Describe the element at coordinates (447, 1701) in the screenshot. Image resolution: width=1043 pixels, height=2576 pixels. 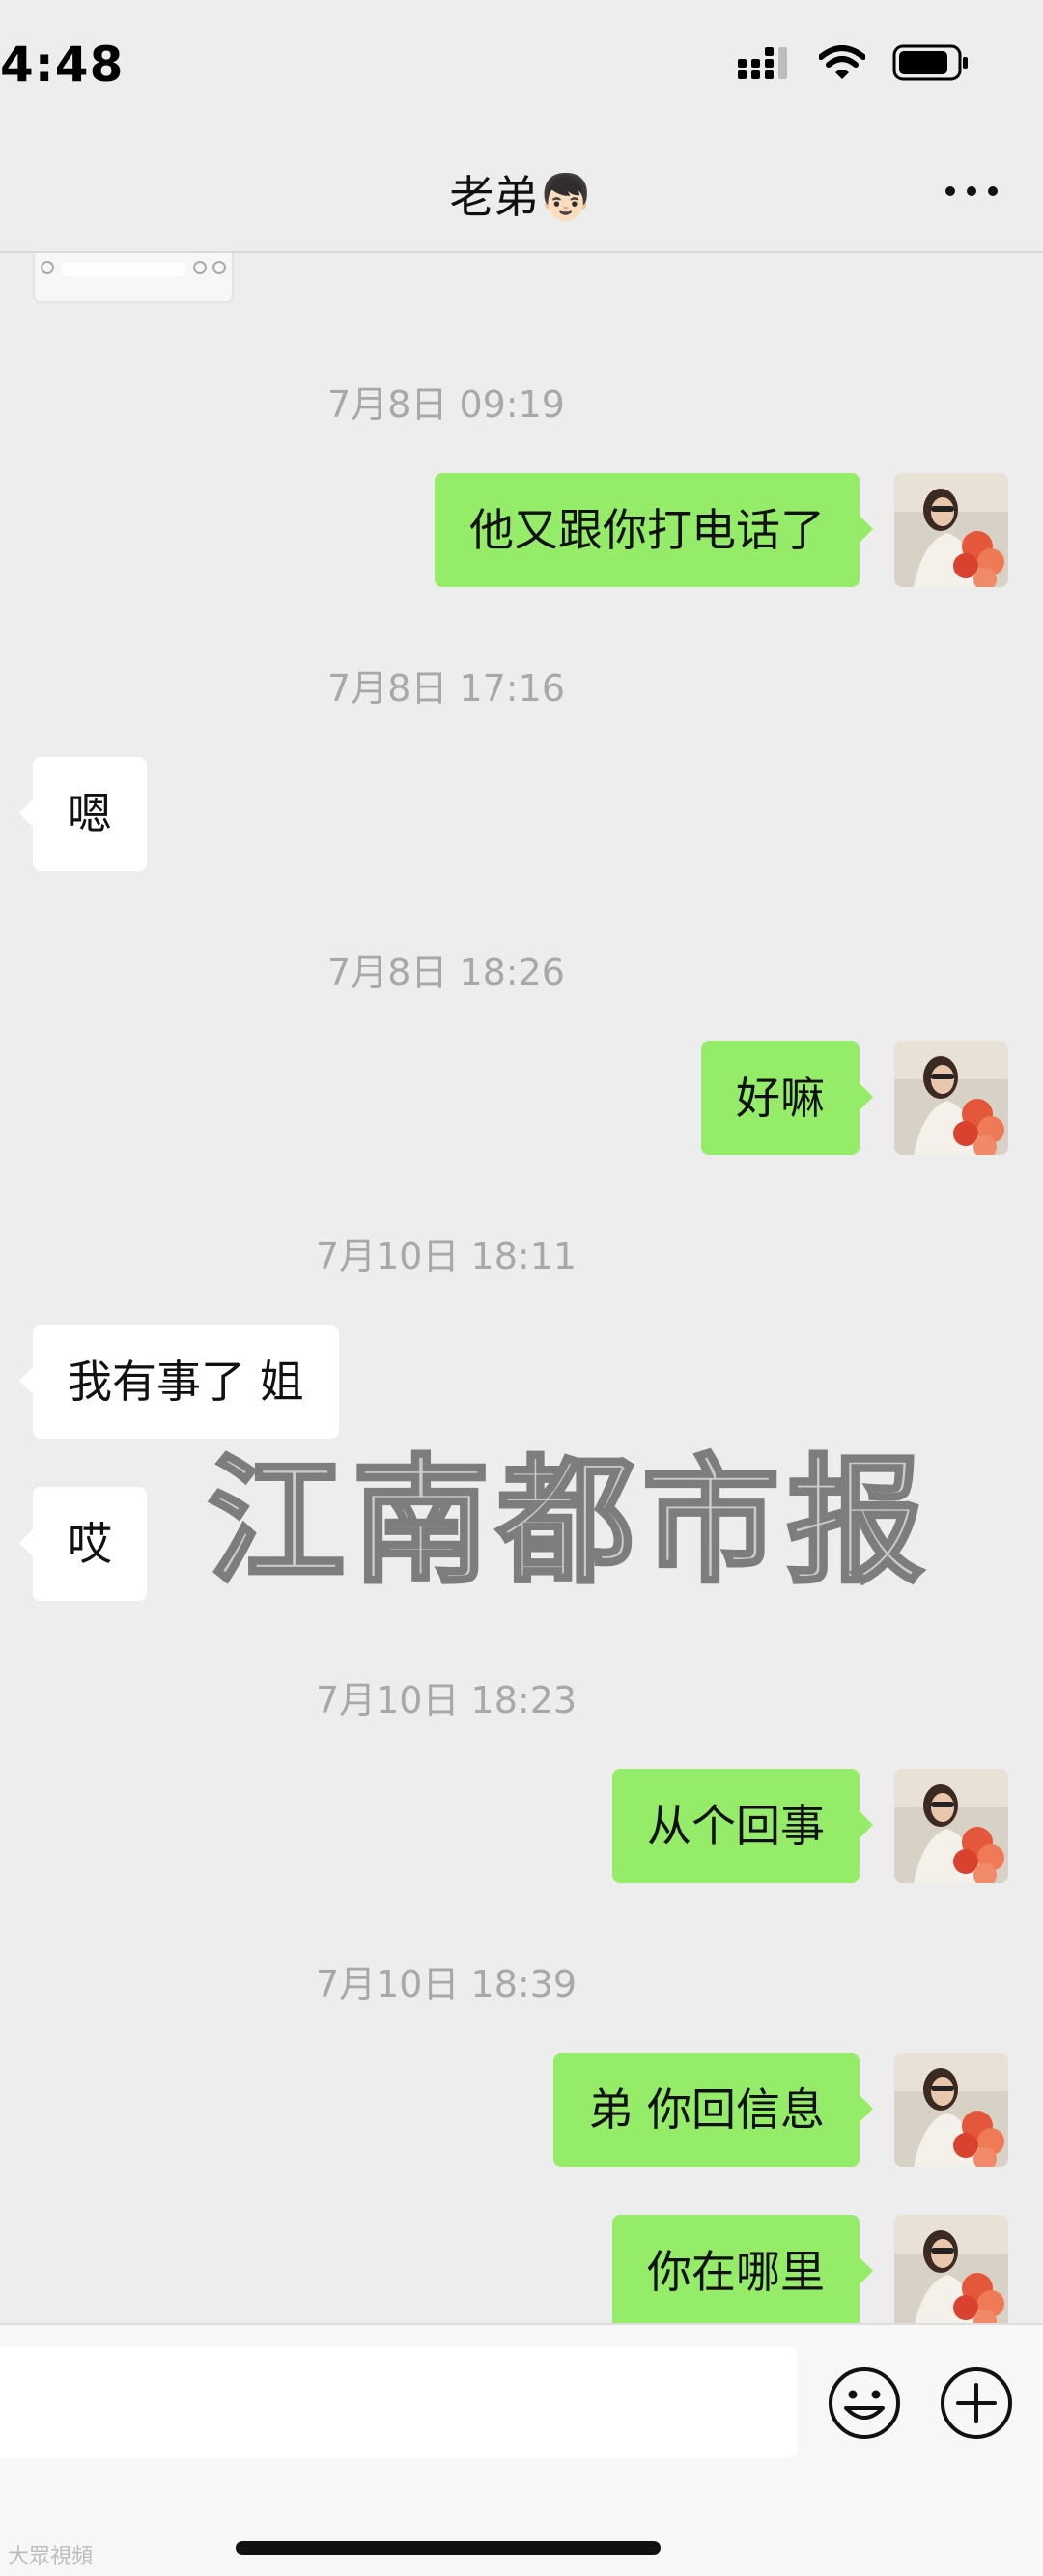
I see `timestamp: 7月10日 18:23` at that location.